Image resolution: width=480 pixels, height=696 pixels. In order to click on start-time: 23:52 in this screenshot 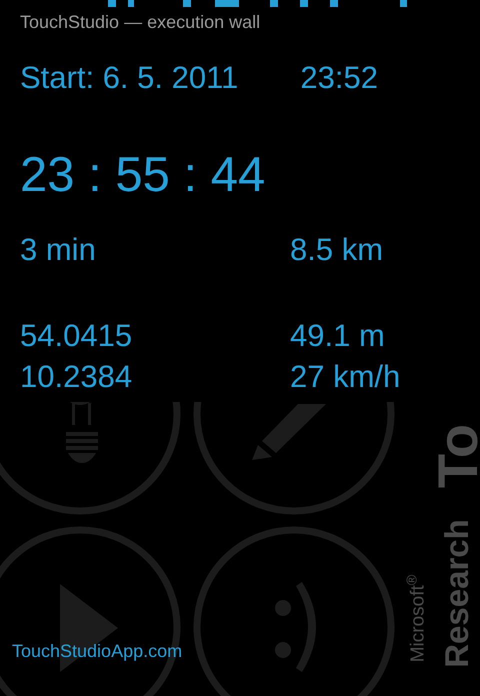, I will do `click(339, 78)`.